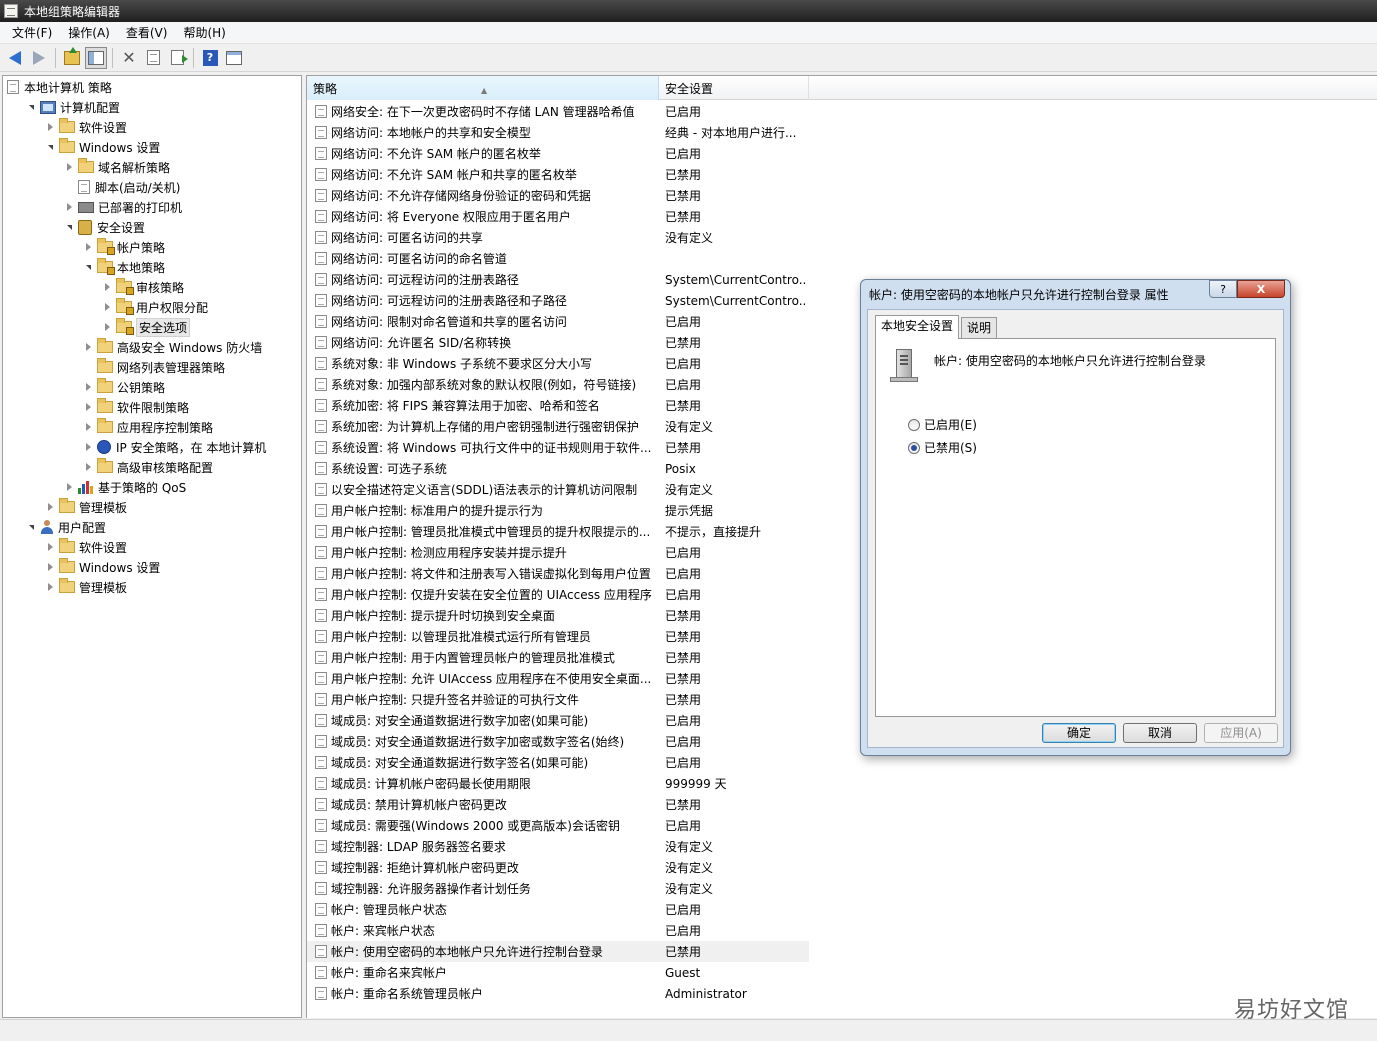  Describe the element at coordinates (204, 33) in the screenshot. I see `menu-help: 帮助(H)` at that location.